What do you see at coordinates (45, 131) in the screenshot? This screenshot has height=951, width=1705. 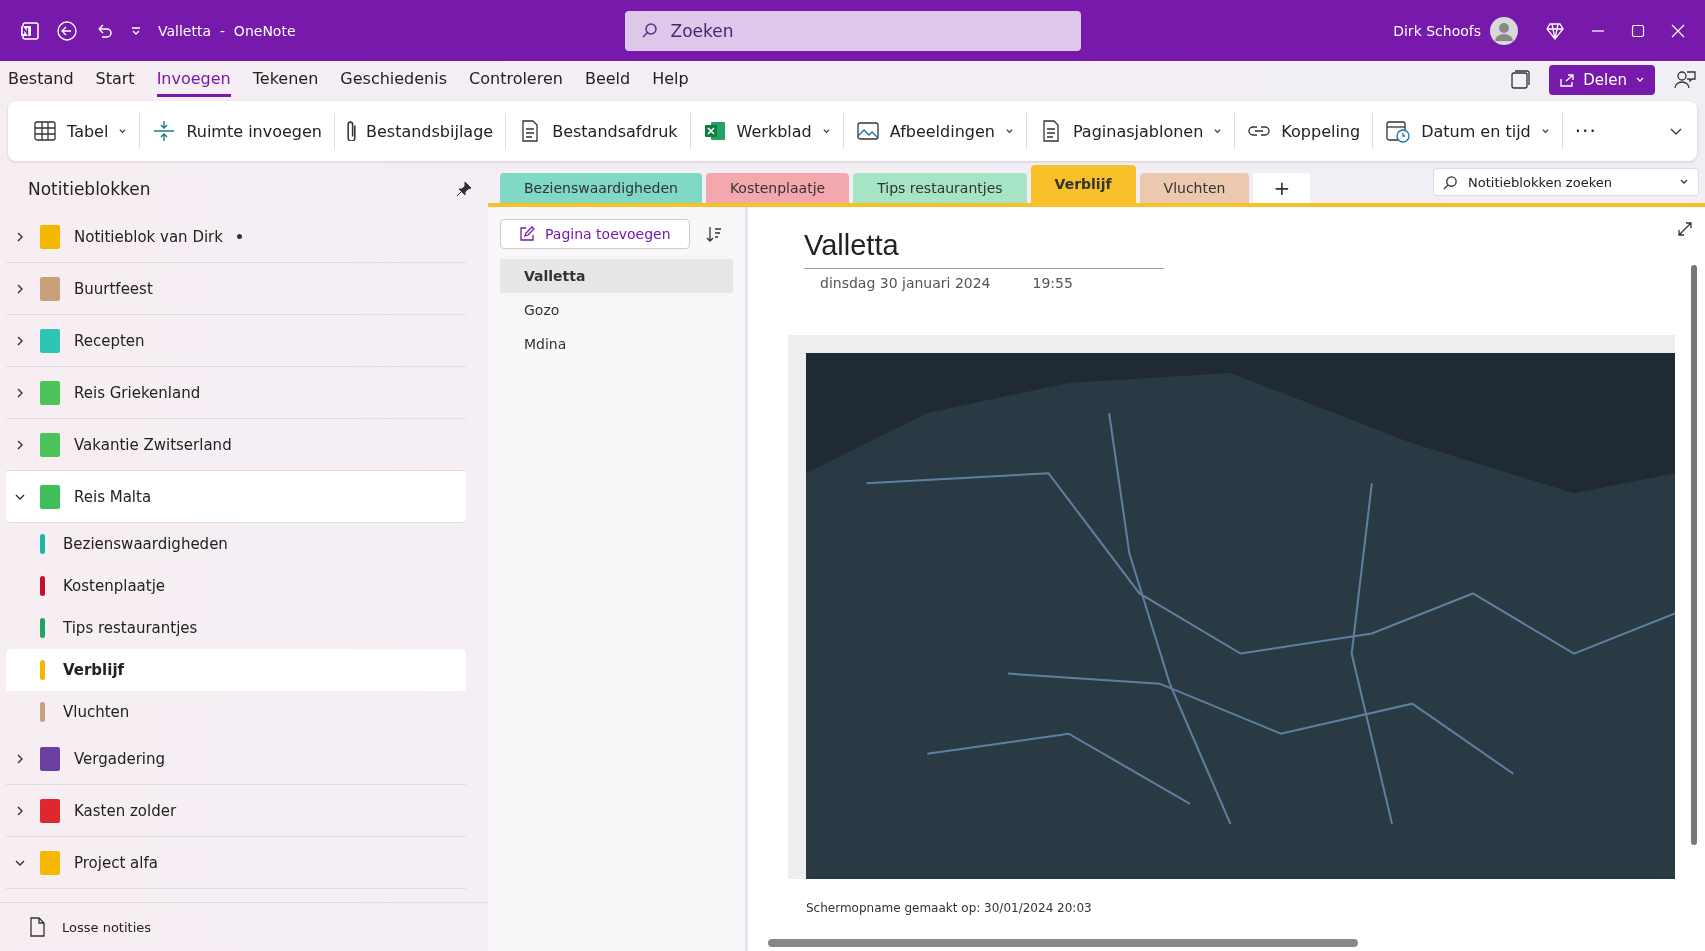 I see `table-icon` at bounding box center [45, 131].